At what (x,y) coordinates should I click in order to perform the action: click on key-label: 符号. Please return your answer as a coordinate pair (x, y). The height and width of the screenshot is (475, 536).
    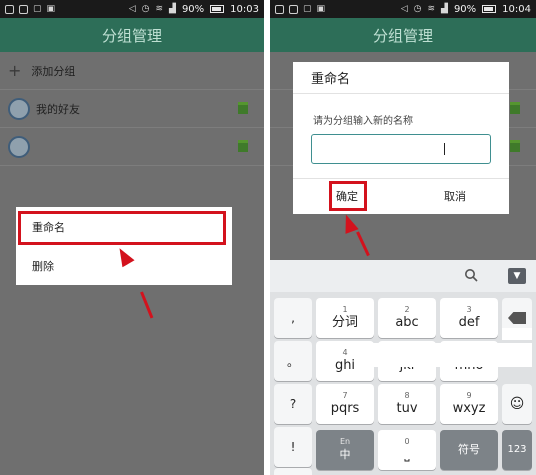
    Looking at the image, I should click on (469, 449).